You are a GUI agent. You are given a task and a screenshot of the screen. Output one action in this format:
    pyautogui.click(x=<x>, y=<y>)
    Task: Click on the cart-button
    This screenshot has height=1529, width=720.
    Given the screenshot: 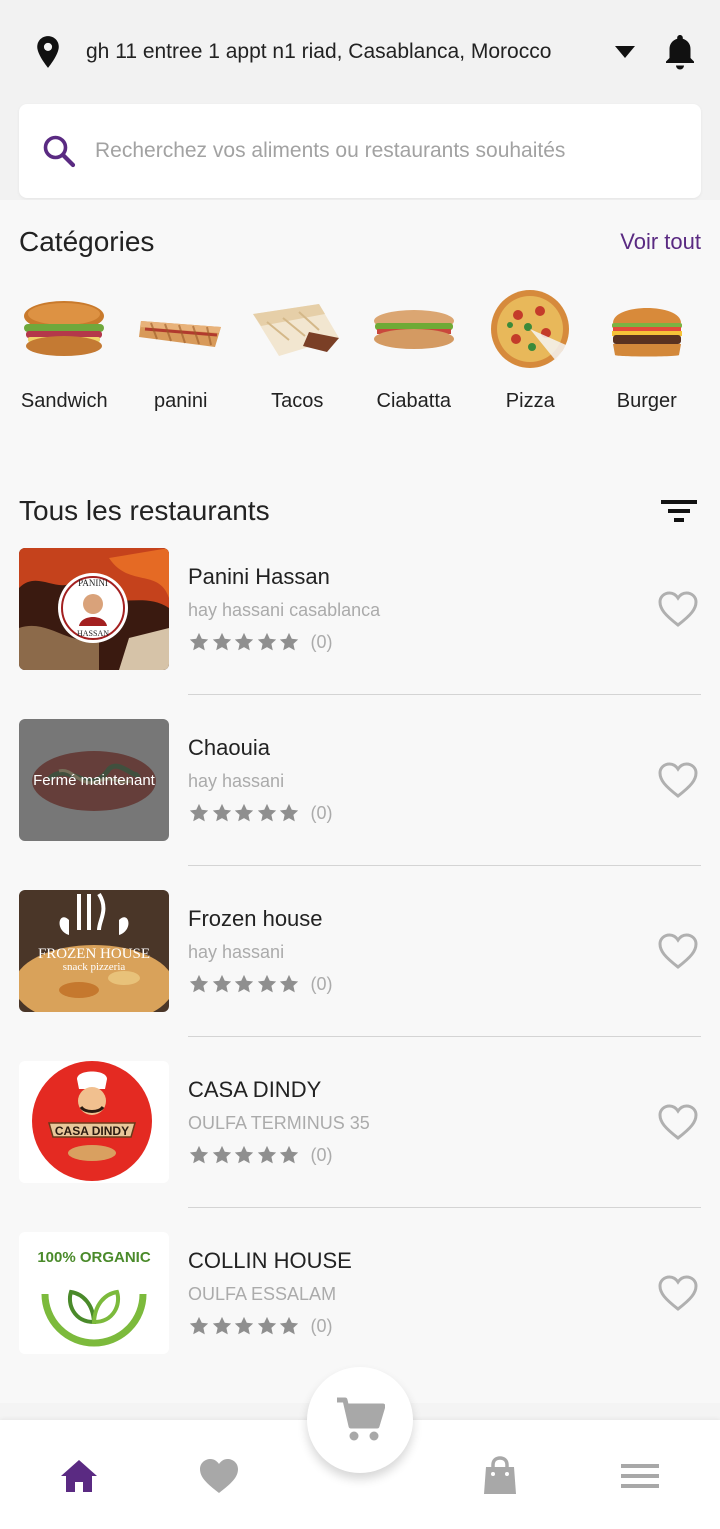 What is the action you would take?
    pyautogui.click(x=360, y=1420)
    